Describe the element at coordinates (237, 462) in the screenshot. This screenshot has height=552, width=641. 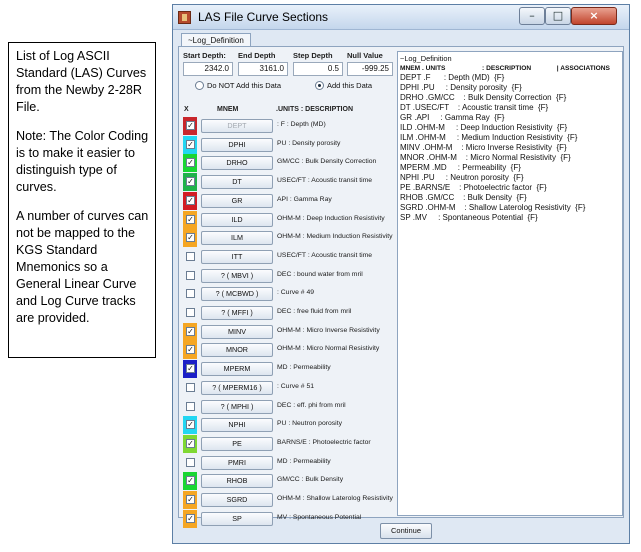
I see `curve-mnemonic-button: PMRI` at that location.